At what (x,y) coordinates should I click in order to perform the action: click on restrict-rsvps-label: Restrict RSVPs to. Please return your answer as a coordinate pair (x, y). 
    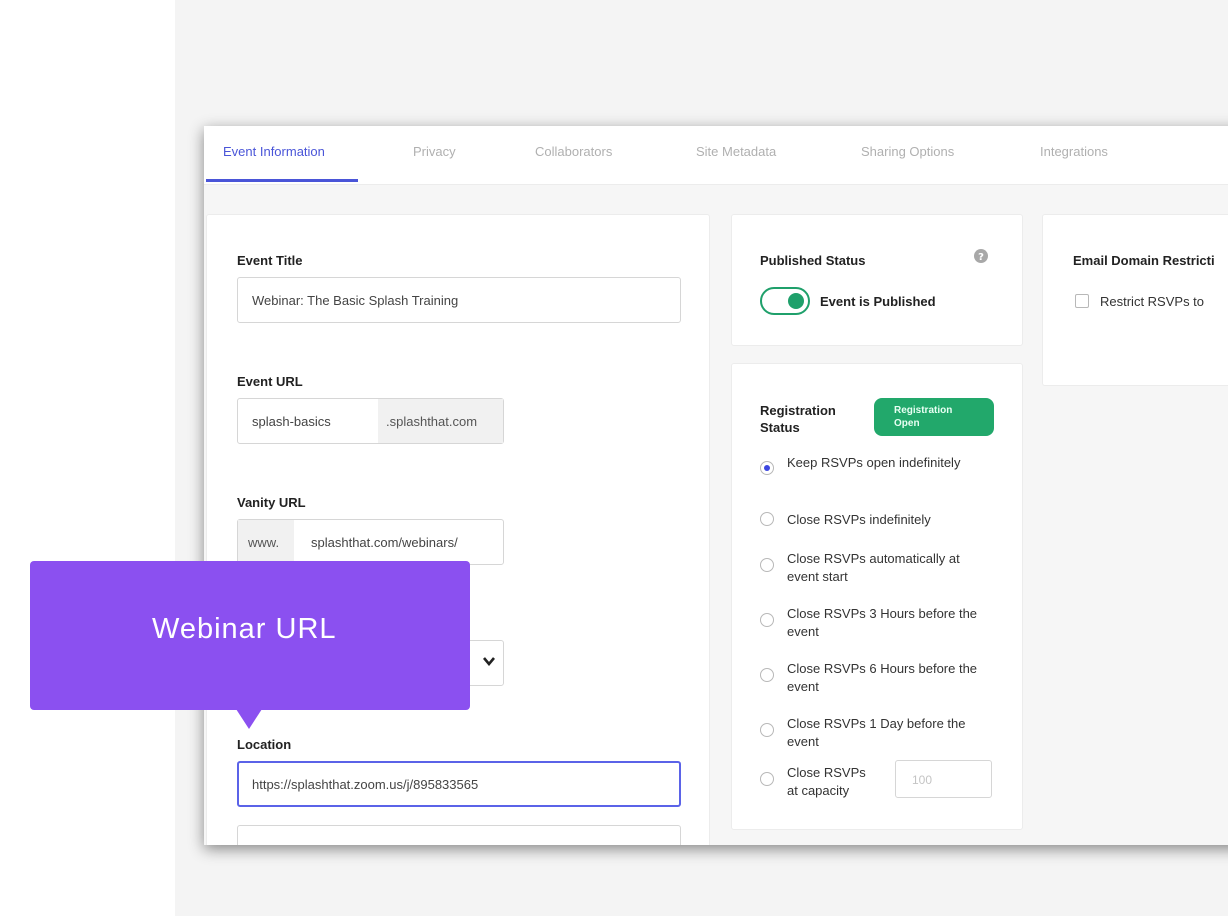
    Looking at the image, I should click on (1152, 301).